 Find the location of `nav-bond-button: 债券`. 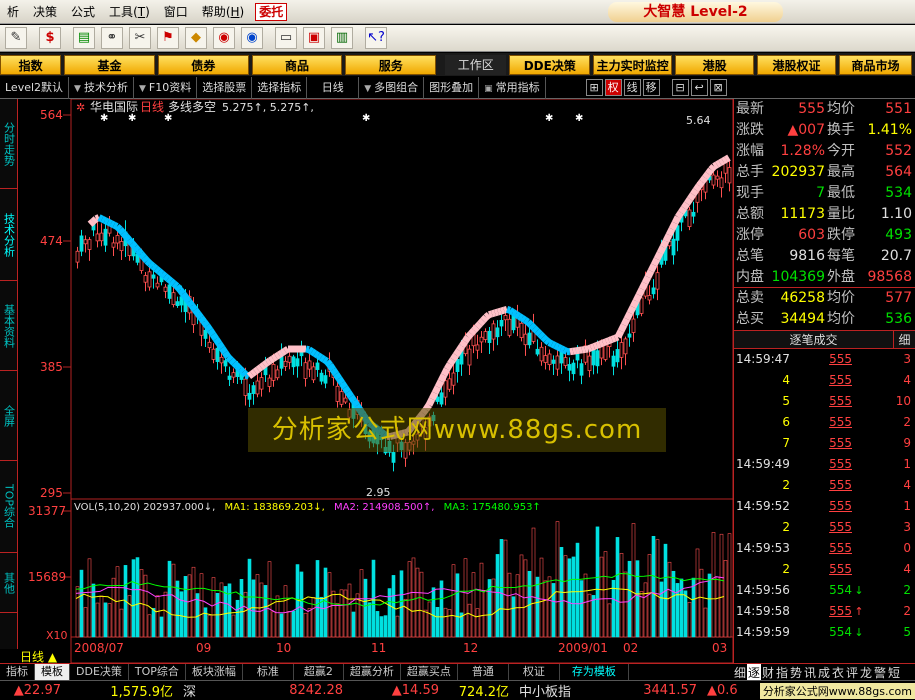

nav-bond-button: 债券 is located at coordinates (203, 64).